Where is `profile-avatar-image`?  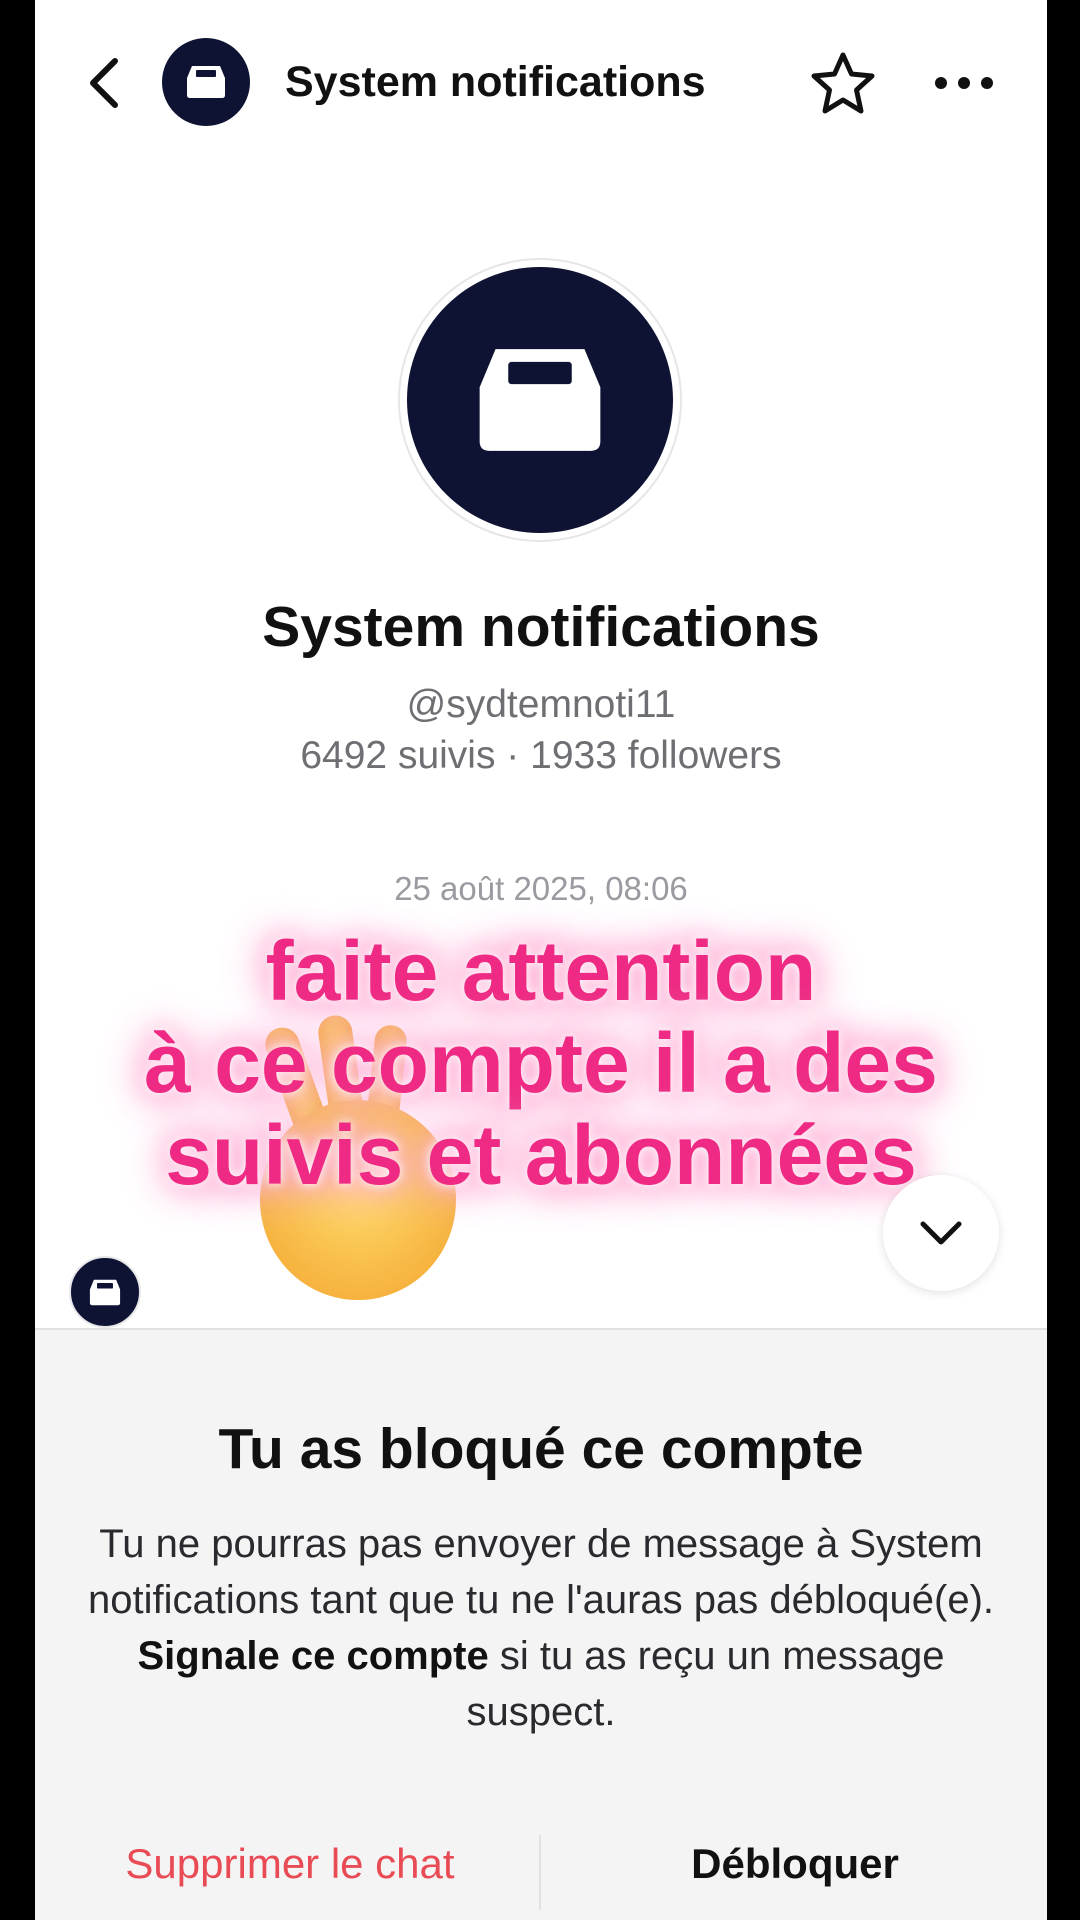 profile-avatar-image is located at coordinates (540, 400).